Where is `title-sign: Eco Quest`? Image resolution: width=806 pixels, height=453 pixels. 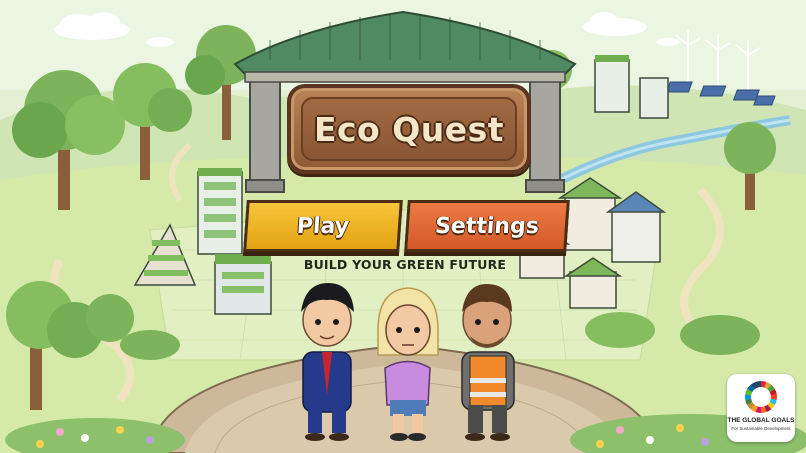
title-sign: Eco Quest is located at coordinates (409, 129).